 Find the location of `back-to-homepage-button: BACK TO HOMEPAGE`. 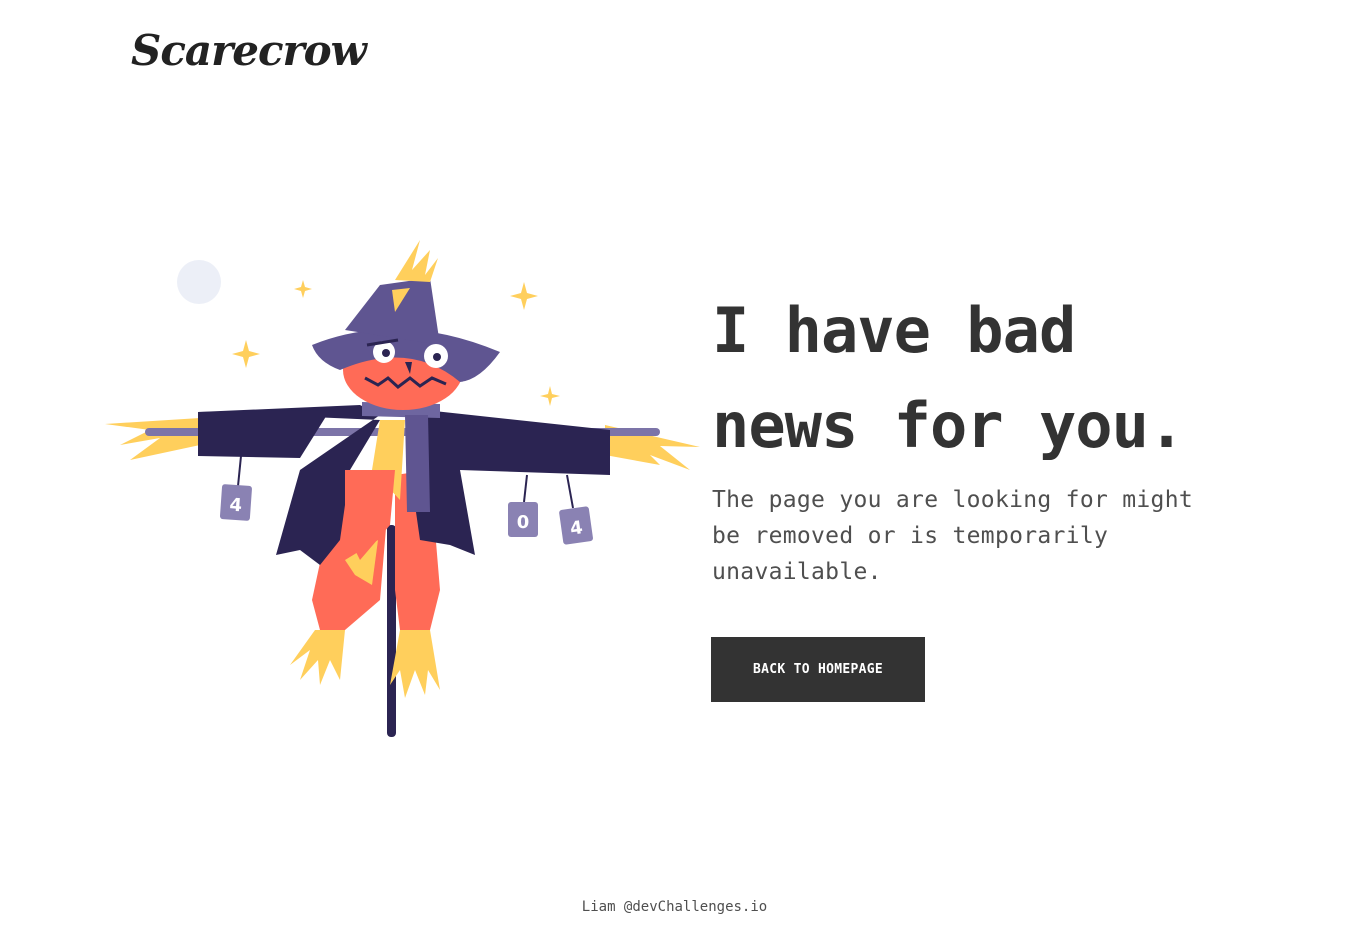

back-to-homepage-button: BACK TO HOMEPAGE is located at coordinates (818, 669).